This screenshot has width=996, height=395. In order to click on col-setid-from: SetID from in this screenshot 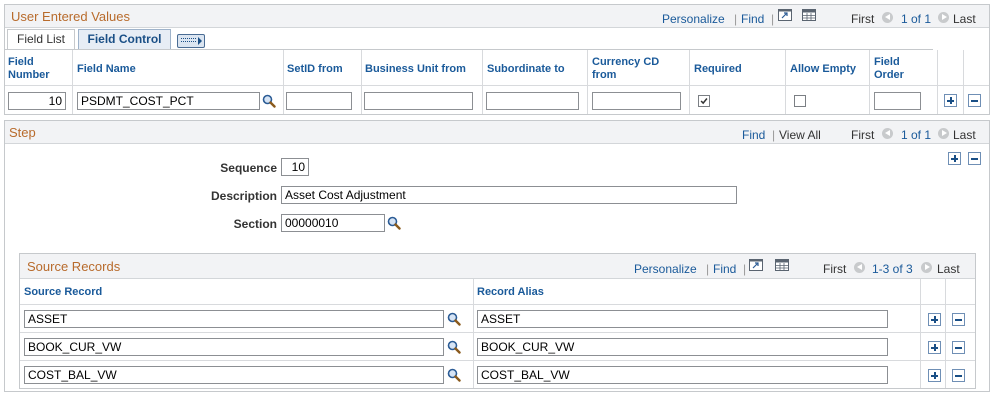, I will do `click(315, 69)`.